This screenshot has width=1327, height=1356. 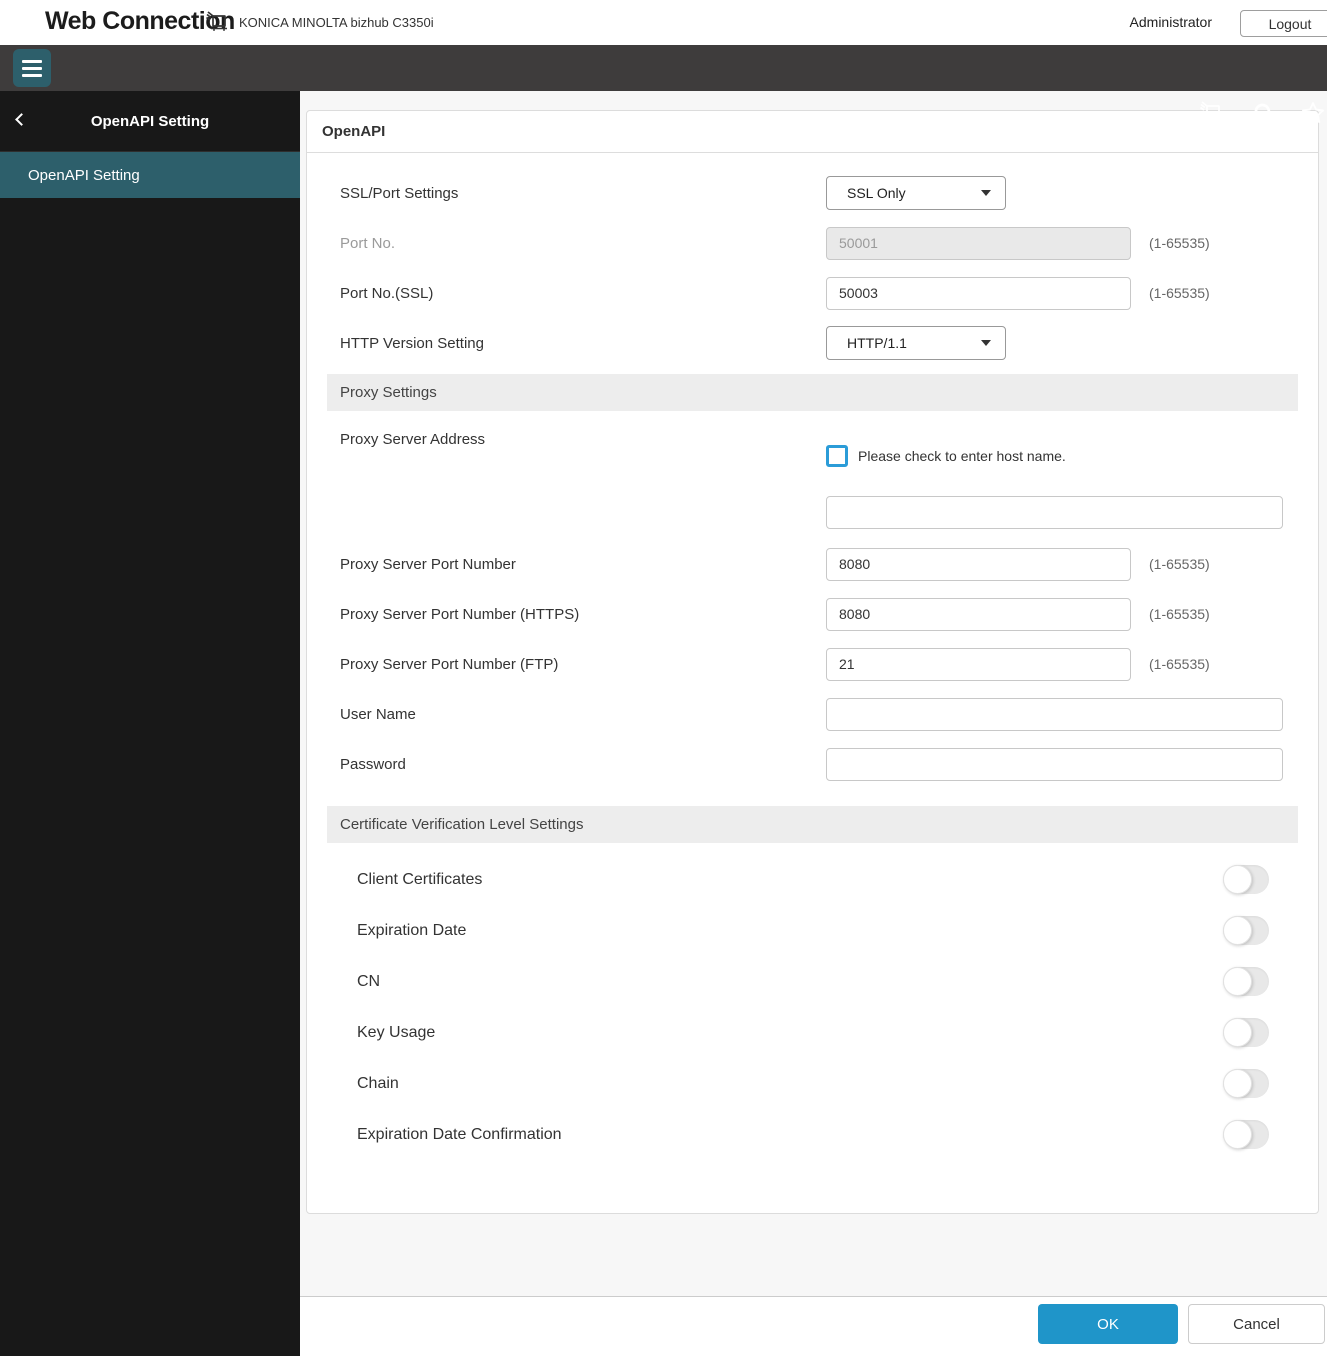 What do you see at coordinates (1108, 1324) in the screenshot?
I see `ok-button: OK` at bounding box center [1108, 1324].